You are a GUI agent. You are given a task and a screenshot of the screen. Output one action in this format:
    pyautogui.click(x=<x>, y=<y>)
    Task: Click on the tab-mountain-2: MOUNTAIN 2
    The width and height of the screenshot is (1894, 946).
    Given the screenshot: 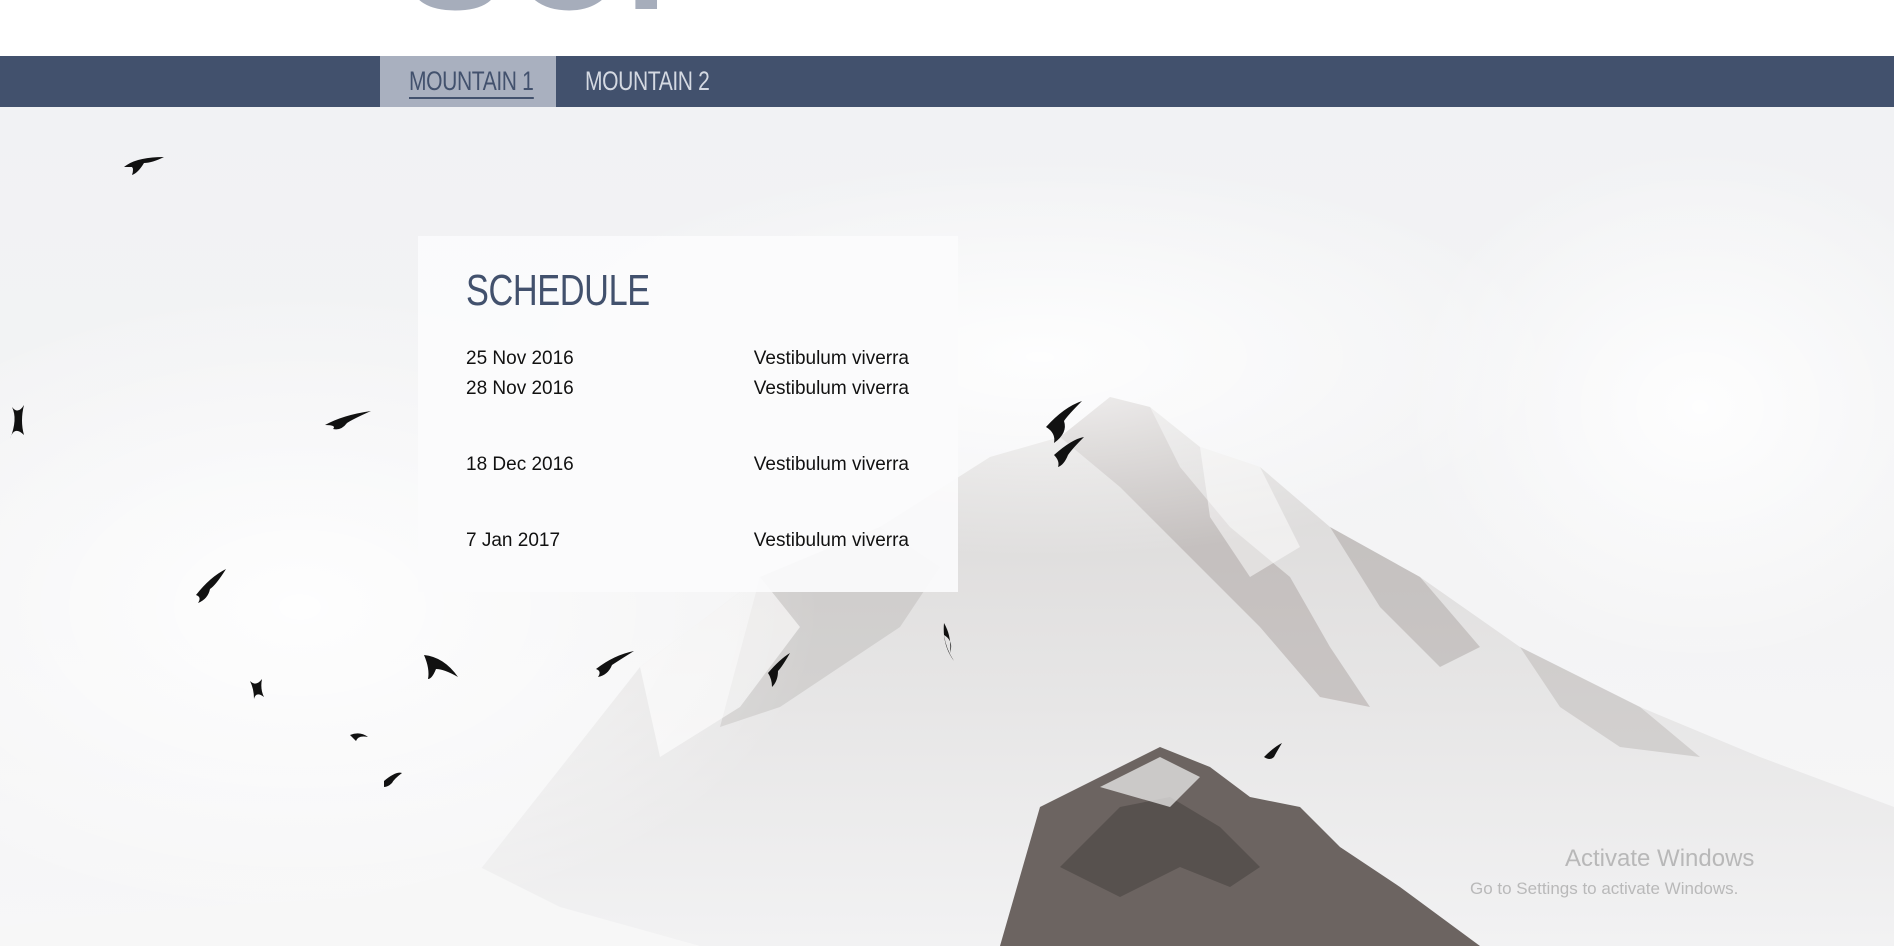 What is the action you would take?
    pyautogui.click(x=647, y=81)
    